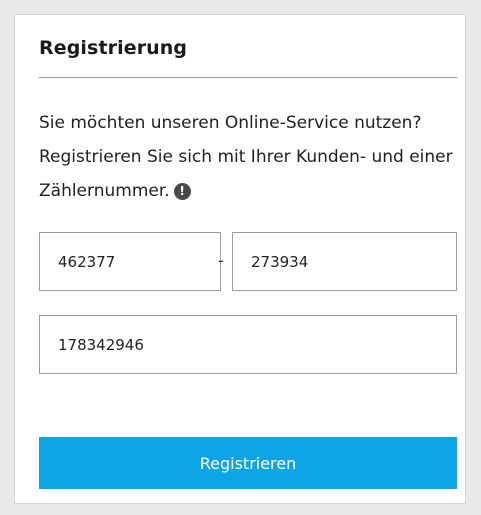 The width and height of the screenshot is (481, 515). What do you see at coordinates (248, 463) in the screenshot?
I see `register-button: Registrieren` at bounding box center [248, 463].